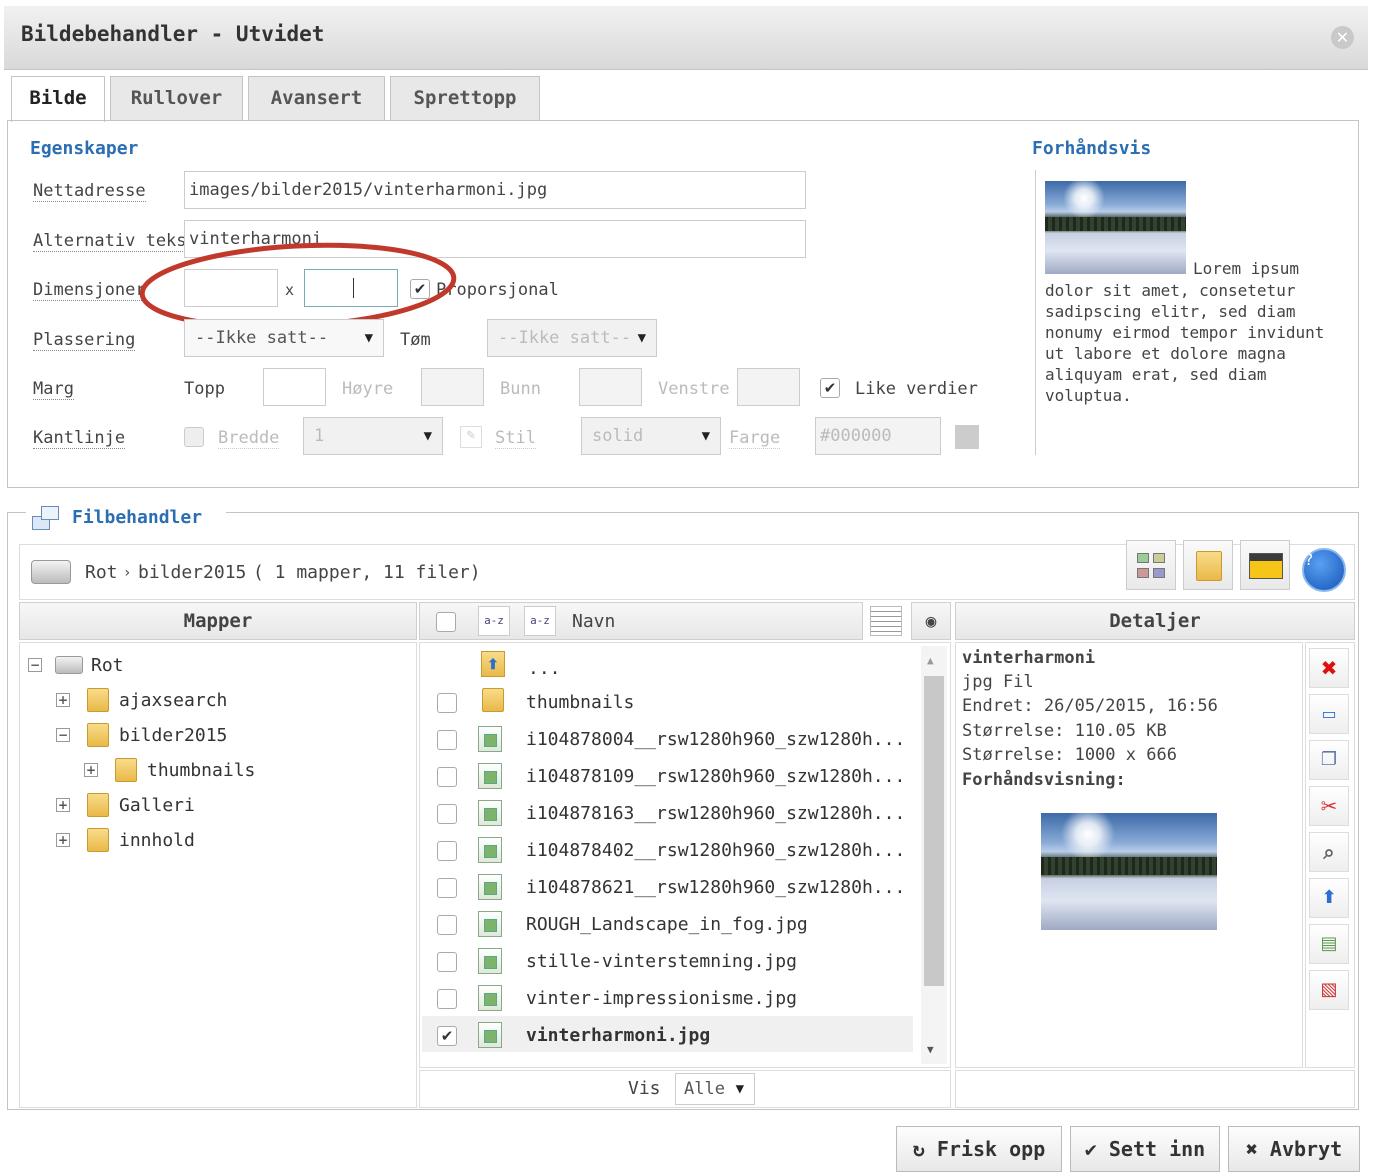  What do you see at coordinates (446, 622) in the screenshot?
I see `select-all-checkbox` at bounding box center [446, 622].